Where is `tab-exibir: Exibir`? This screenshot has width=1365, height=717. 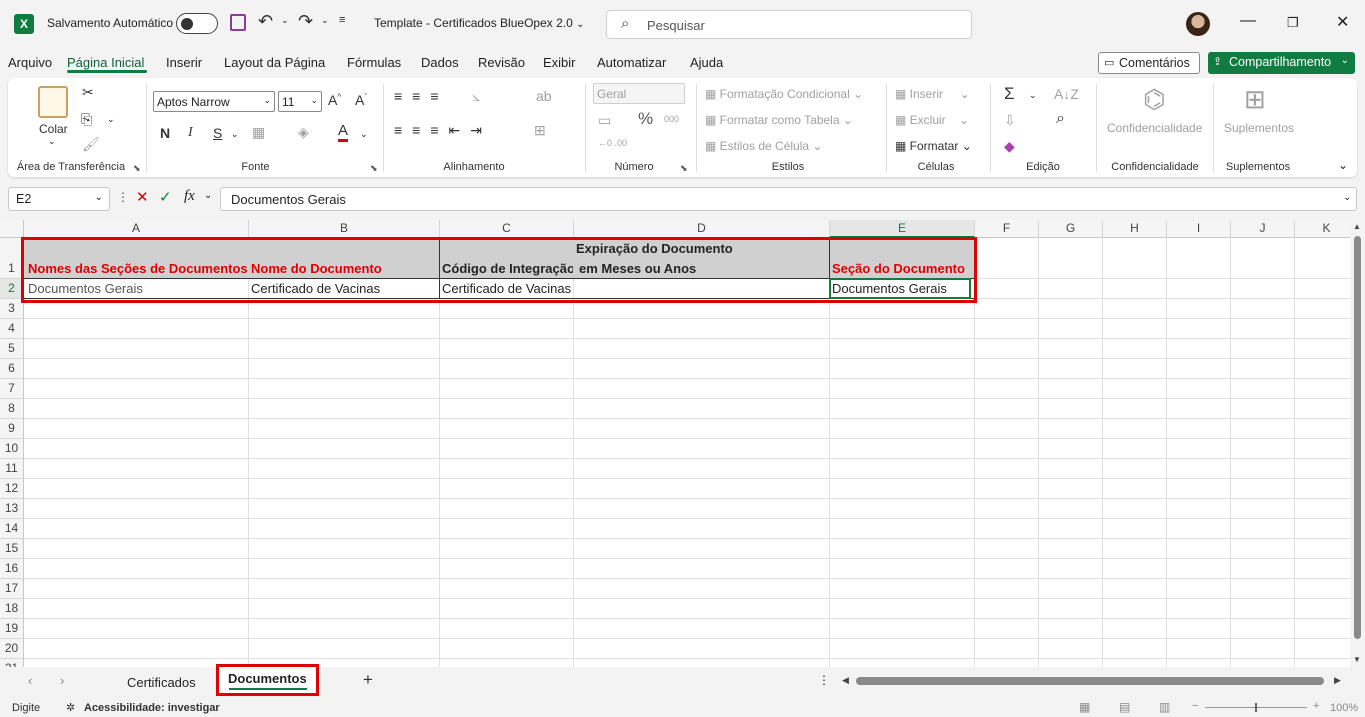 tab-exibir: Exibir is located at coordinates (559, 62).